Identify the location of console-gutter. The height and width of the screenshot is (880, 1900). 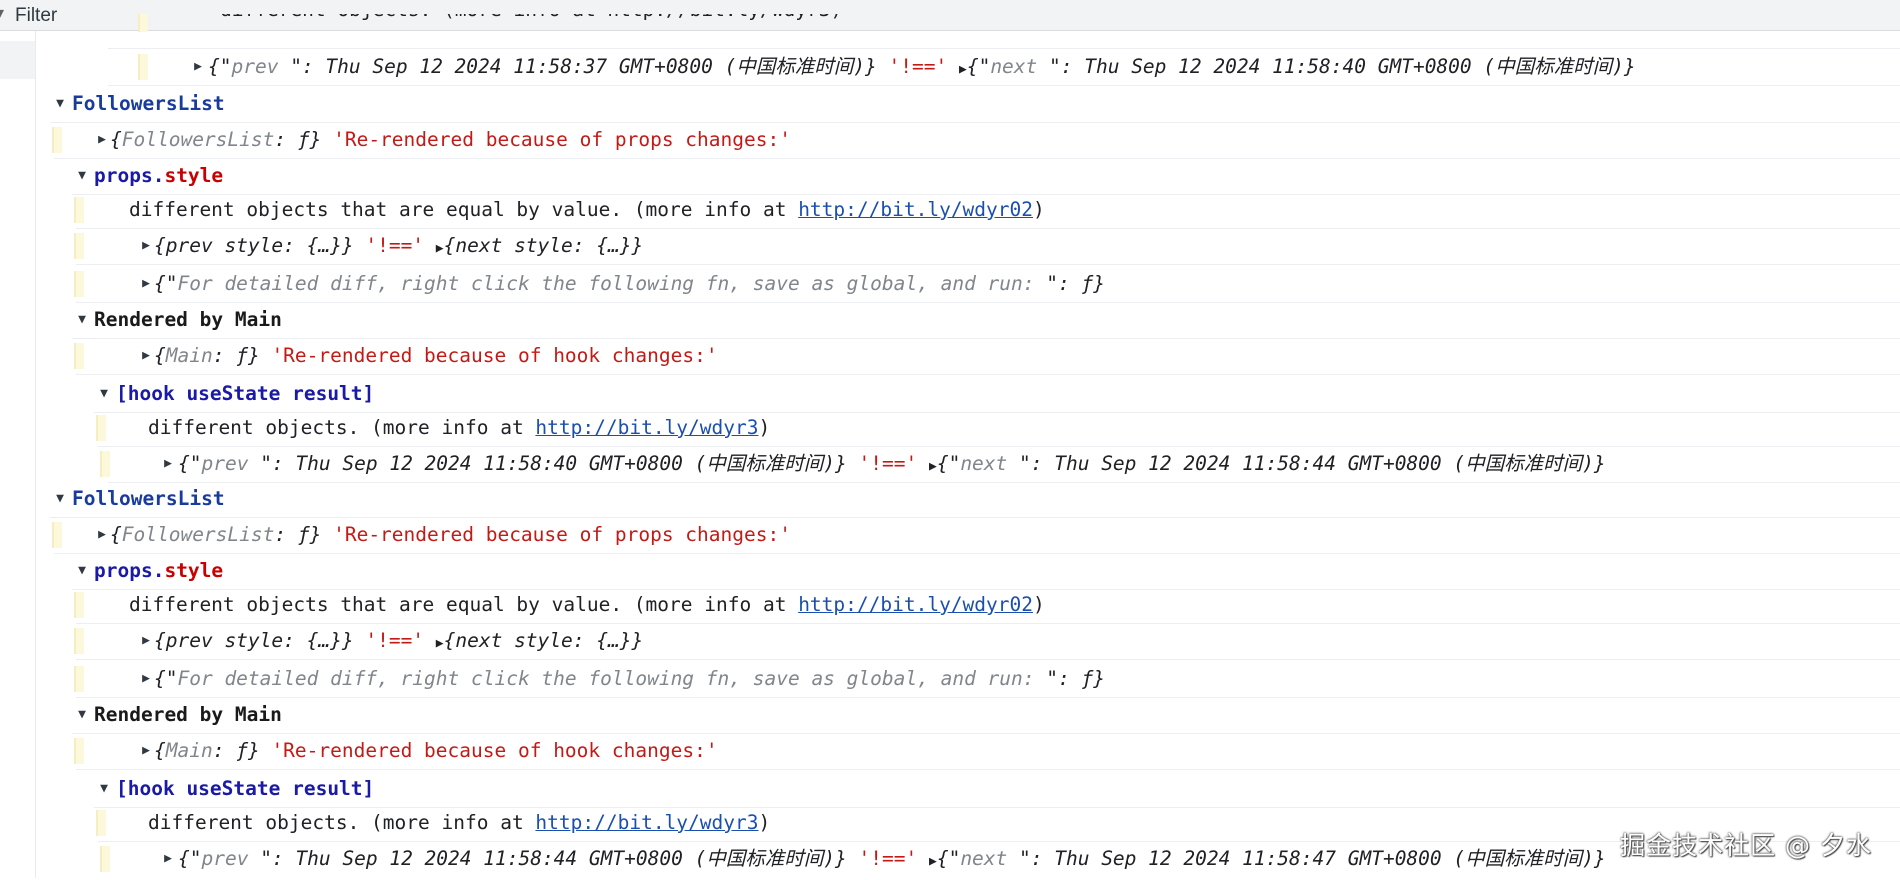
(18, 454).